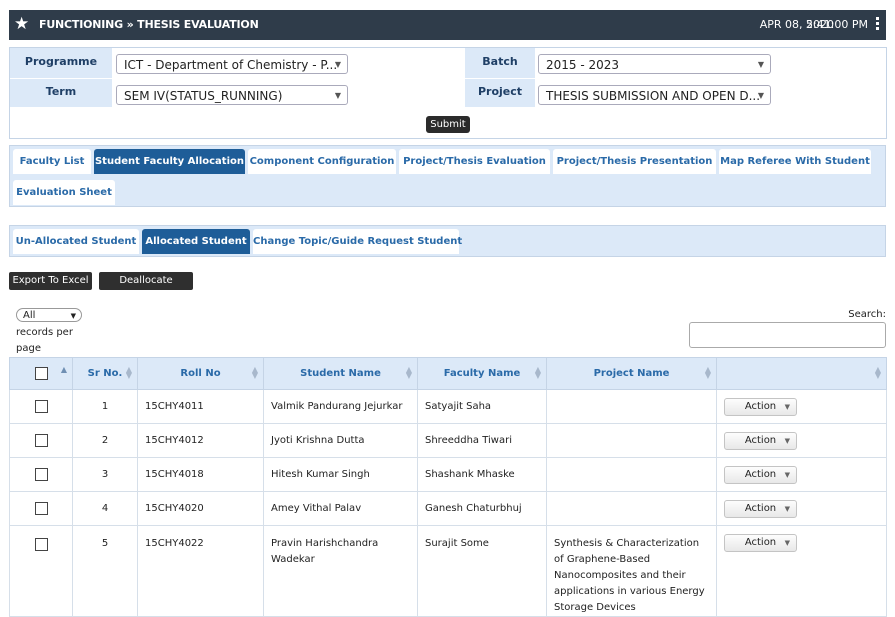 Image resolution: width=895 pixels, height=617 pixels. I want to click on student-name-cell: Amey Vithal Palav, so click(340, 508).